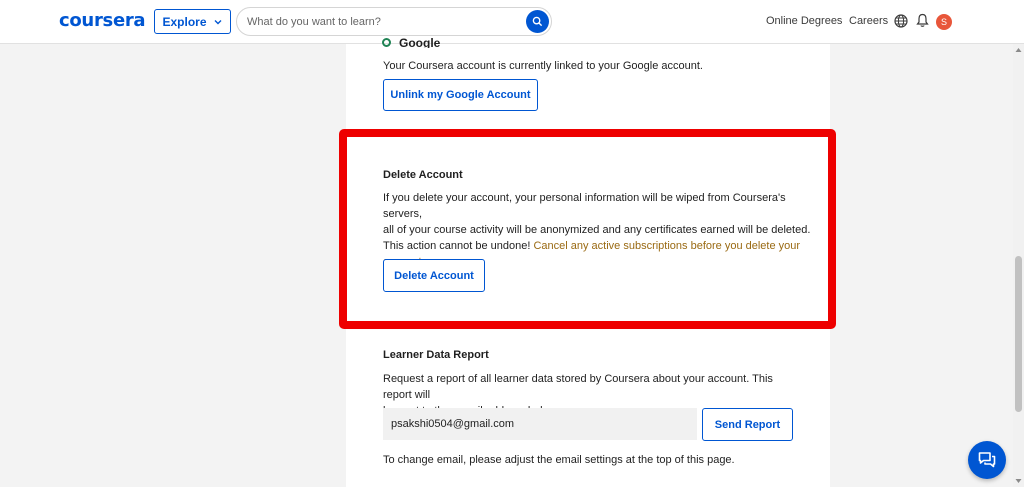  What do you see at coordinates (1018, 481) in the screenshot?
I see `scroll-down-arrow-icon` at bounding box center [1018, 481].